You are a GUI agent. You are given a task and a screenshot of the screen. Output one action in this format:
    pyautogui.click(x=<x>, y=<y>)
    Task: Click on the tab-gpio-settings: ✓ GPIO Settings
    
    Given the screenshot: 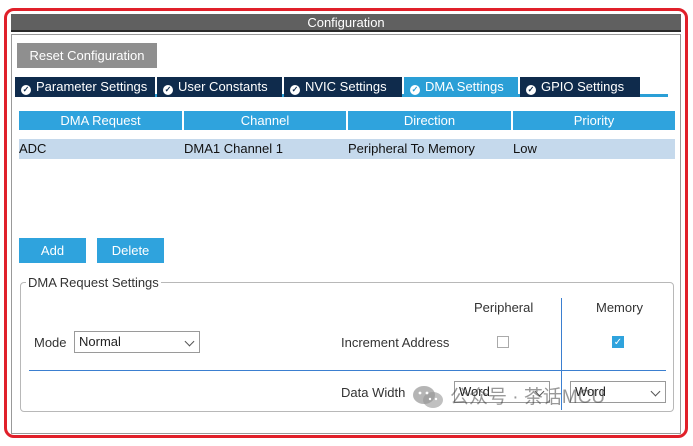 What is the action you would take?
    pyautogui.click(x=580, y=87)
    